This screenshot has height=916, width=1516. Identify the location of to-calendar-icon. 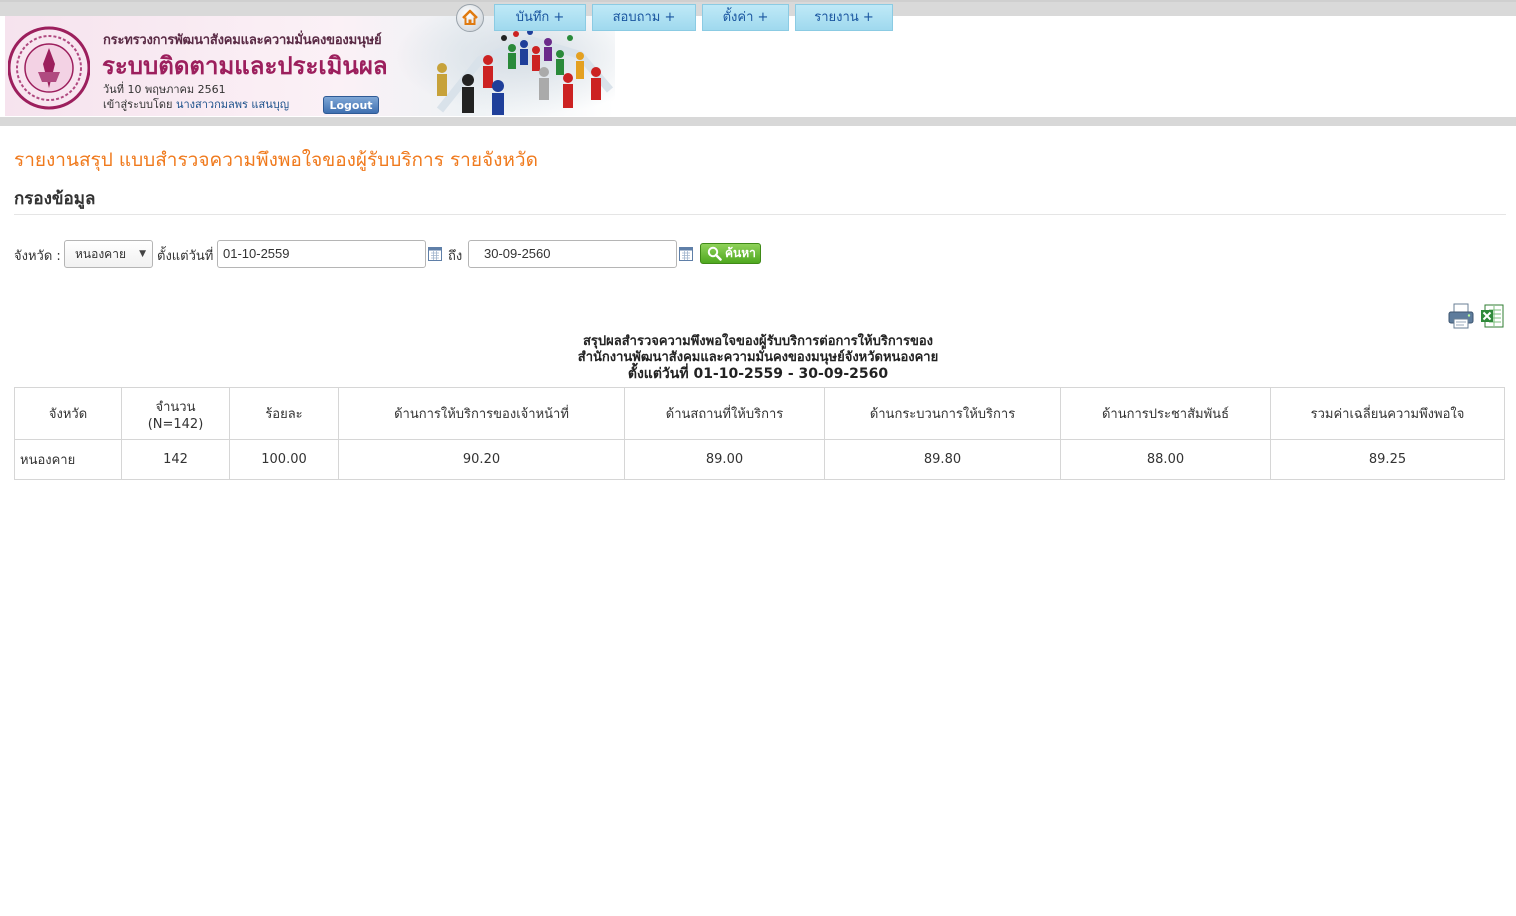
(686, 253).